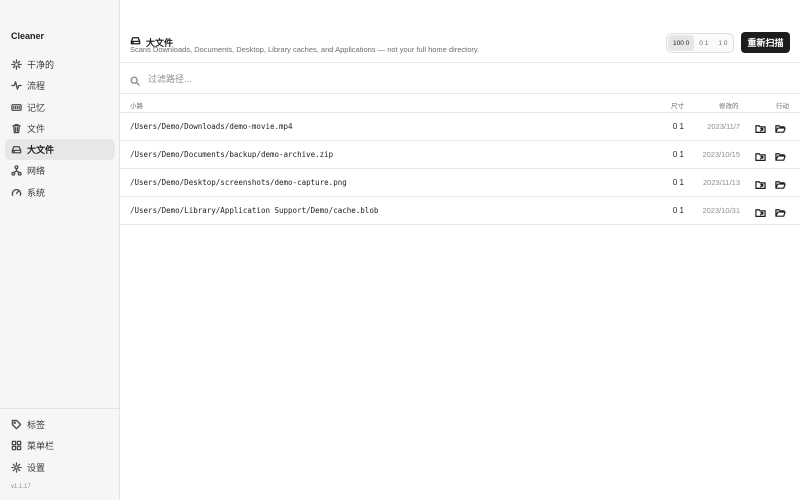 The width and height of the screenshot is (800, 500). Describe the element at coordinates (36, 171) in the screenshot. I see `sidebar-item-label: 网络` at that location.